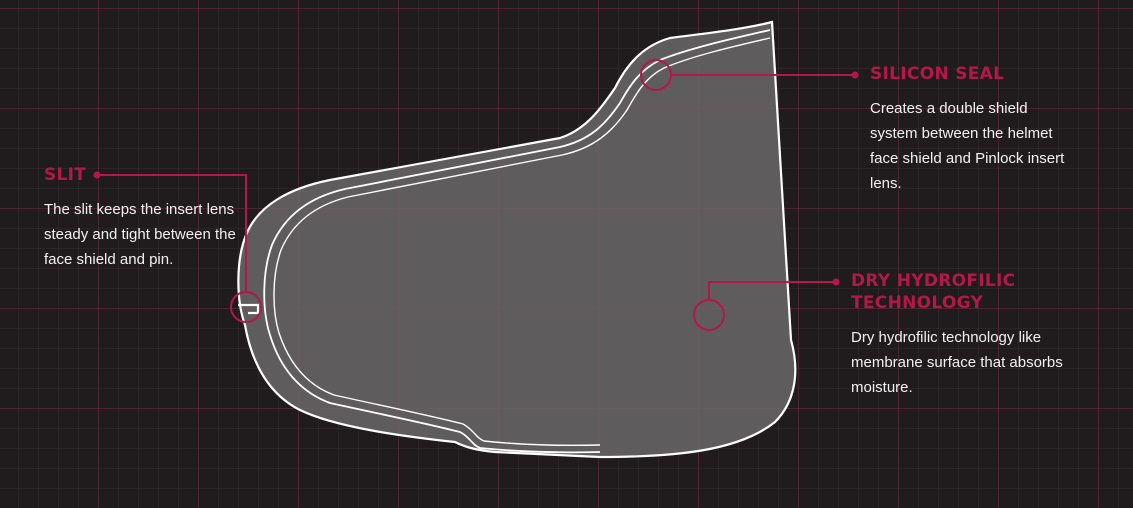 Image resolution: width=1133 pixels, height=508 pixels. Describe the element at coordinates (836, 282) in the screenshot. I see `dry-leader-dot` at that location.